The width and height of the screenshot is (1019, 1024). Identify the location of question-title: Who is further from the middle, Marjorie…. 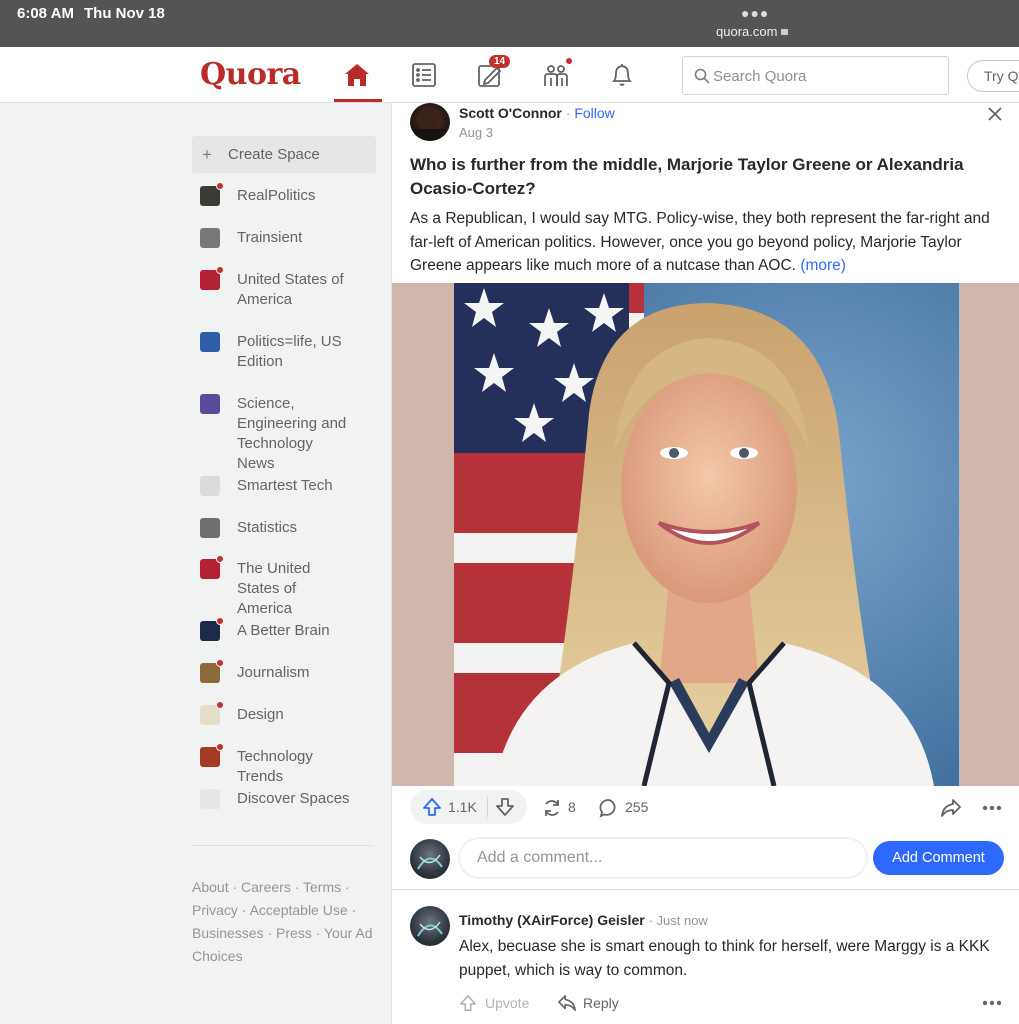
(710, 177).